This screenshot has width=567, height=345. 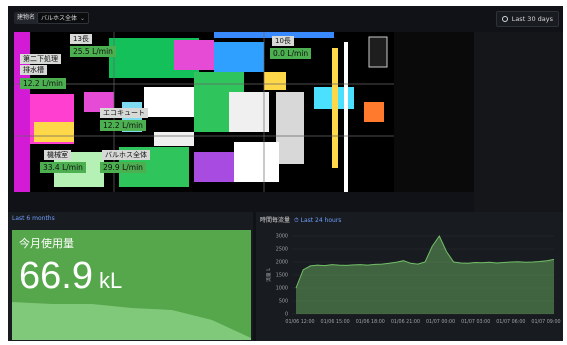 I want to click on x-tick-label: 01/07 03:00, so click(x=475, y=322).